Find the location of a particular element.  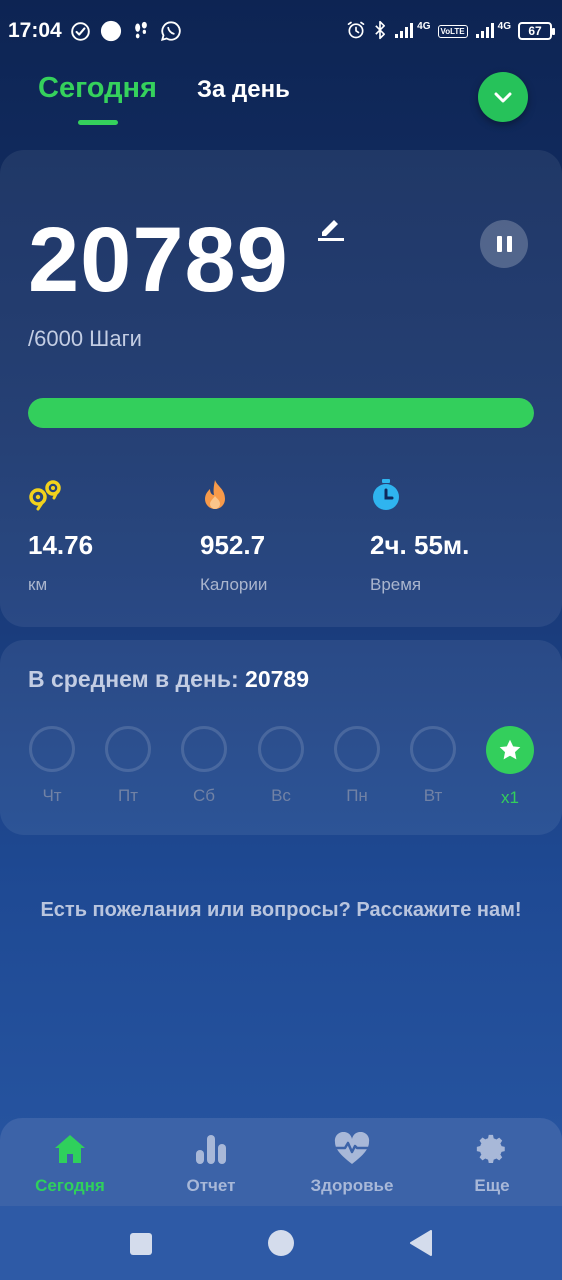

recents-button is located at coordinates (141, 1246).